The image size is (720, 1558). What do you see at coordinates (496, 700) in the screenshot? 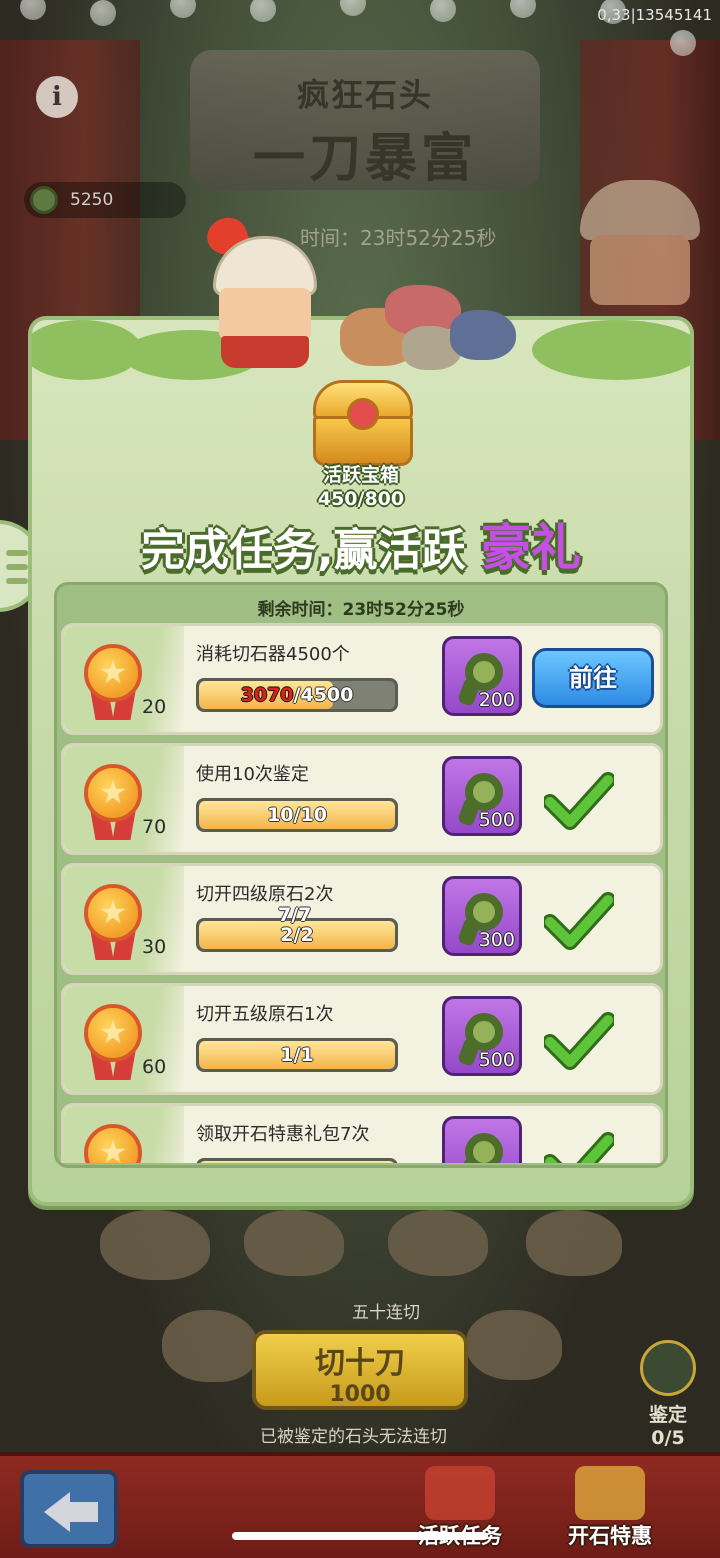
I see `reward-amount: 200` at bounding box center [496, 700].